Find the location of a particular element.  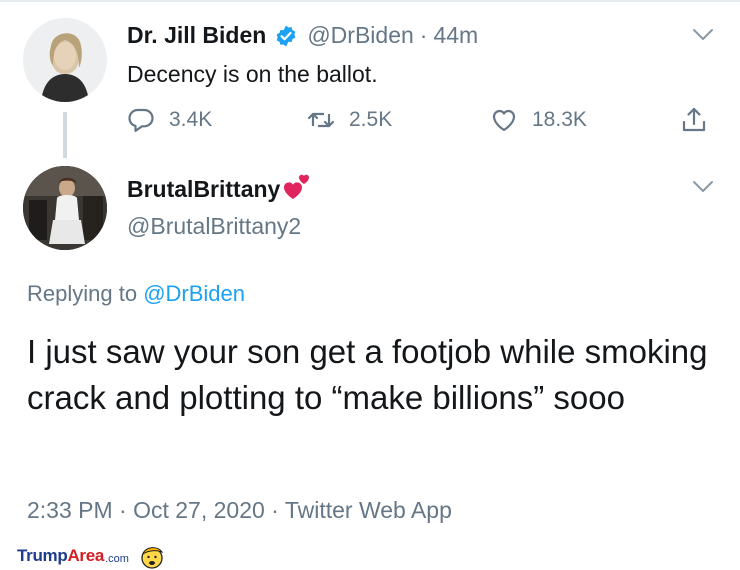

tweet-text: Decency is on the ballot. is located at coordinates (252, 74).